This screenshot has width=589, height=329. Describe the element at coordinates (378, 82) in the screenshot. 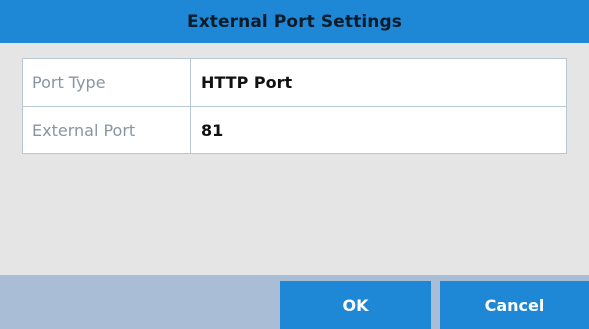

I see `port-type-value: HTTP Port` at that location.